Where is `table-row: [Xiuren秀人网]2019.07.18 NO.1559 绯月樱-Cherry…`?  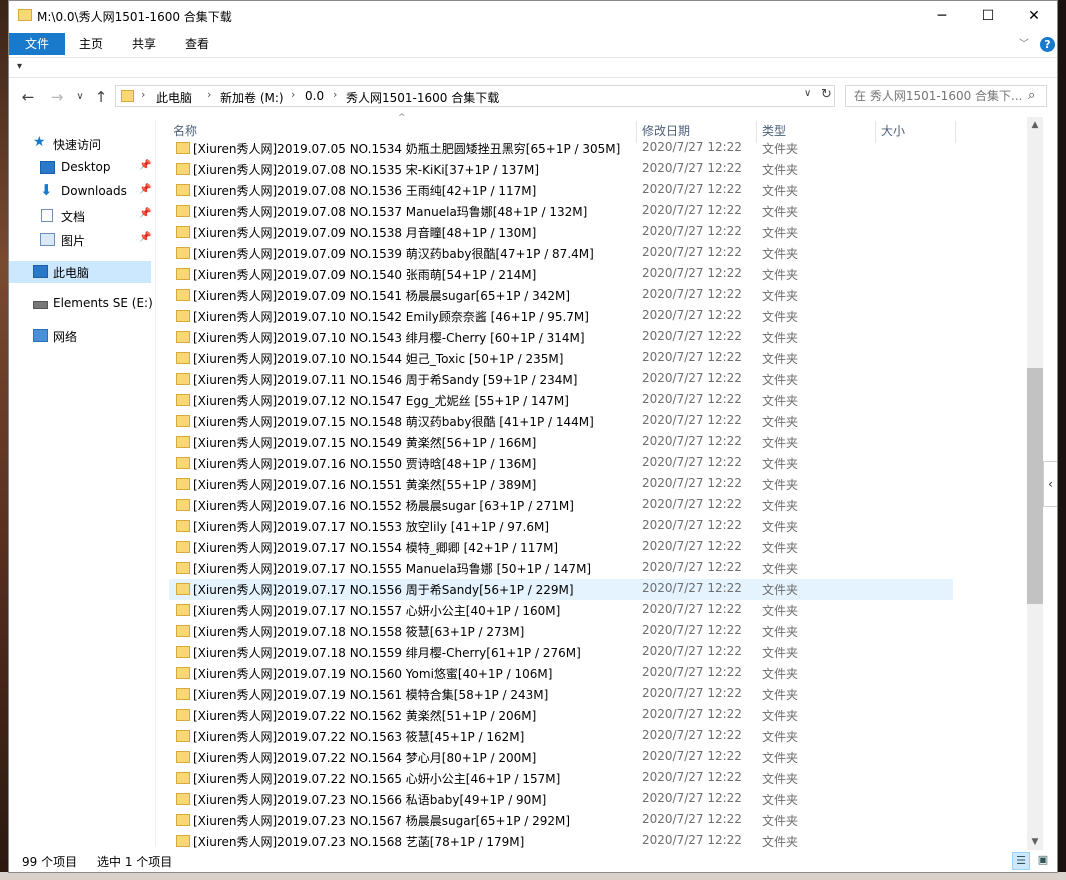
table-row: [Xiuren秀人网]2019.07.18 NO.1559 绯月樱-Cherry… is located at coordinates (561, 652).